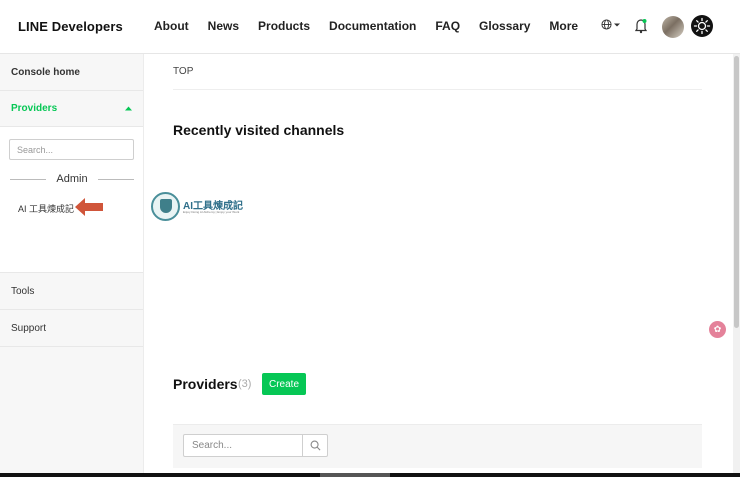 The width and height of the screenshot is (740, 477). What do you see at coordinates (563, 26) in the screenshot?
I see `nav-more: More` at bounding box center [563, 26].